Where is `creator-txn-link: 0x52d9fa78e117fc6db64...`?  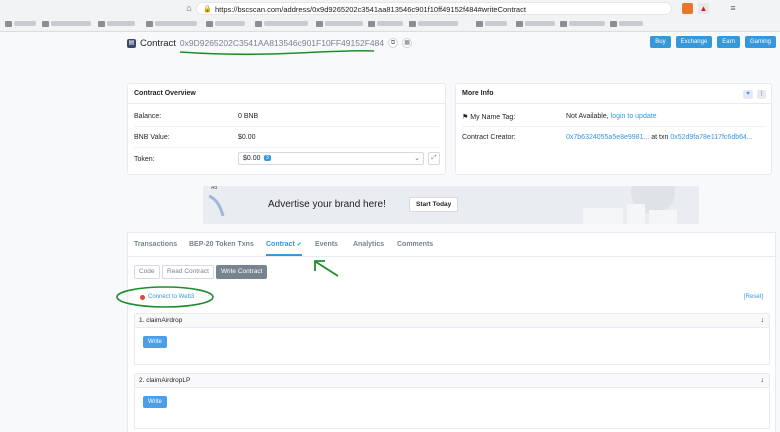
creator-txn-link: 0x52d9fa78e117fc6db64... is located at coordinates (711, 137).